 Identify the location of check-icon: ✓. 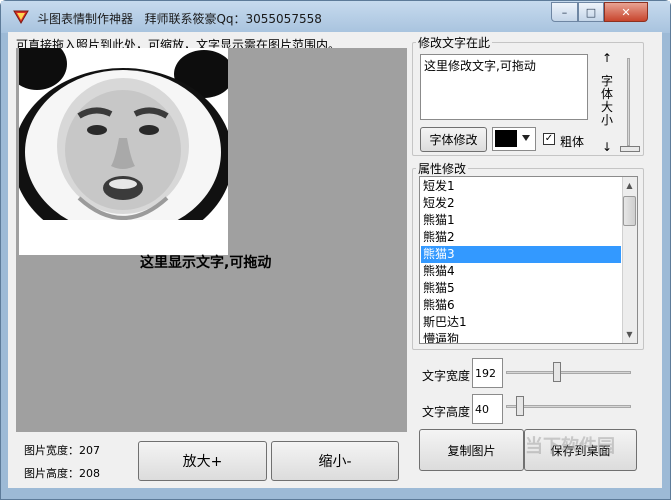
(549, 138).